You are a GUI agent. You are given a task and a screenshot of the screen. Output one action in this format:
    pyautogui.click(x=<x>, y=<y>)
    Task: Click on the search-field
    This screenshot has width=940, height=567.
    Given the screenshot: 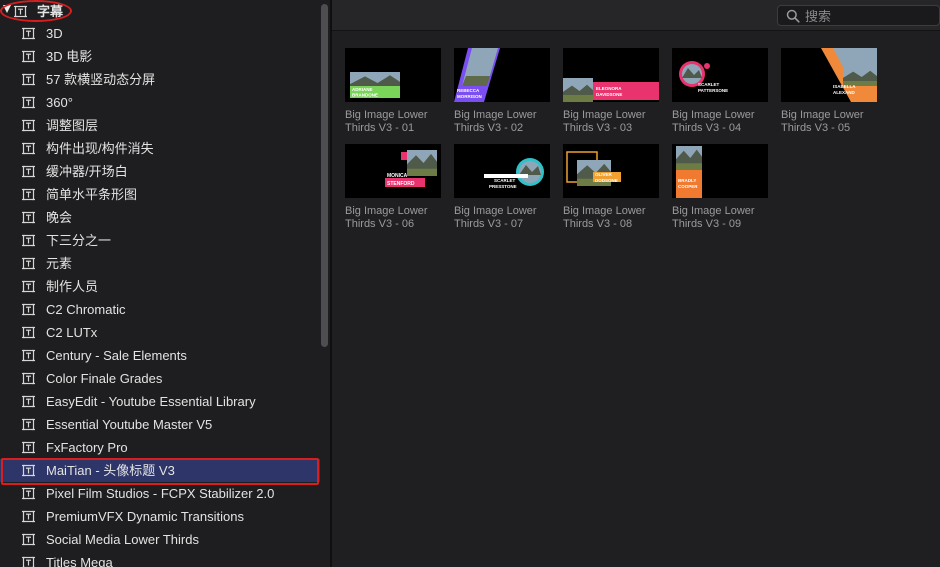 What is the action you would take?
    pyautogui.click(x=858, y=15)
    